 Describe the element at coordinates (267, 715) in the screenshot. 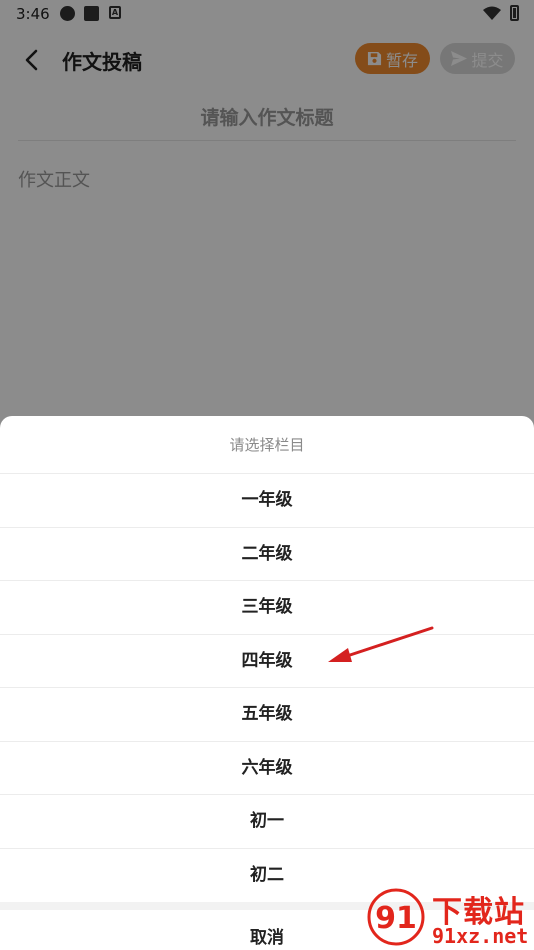

I see `option-grade-5: 五年级` at that location.